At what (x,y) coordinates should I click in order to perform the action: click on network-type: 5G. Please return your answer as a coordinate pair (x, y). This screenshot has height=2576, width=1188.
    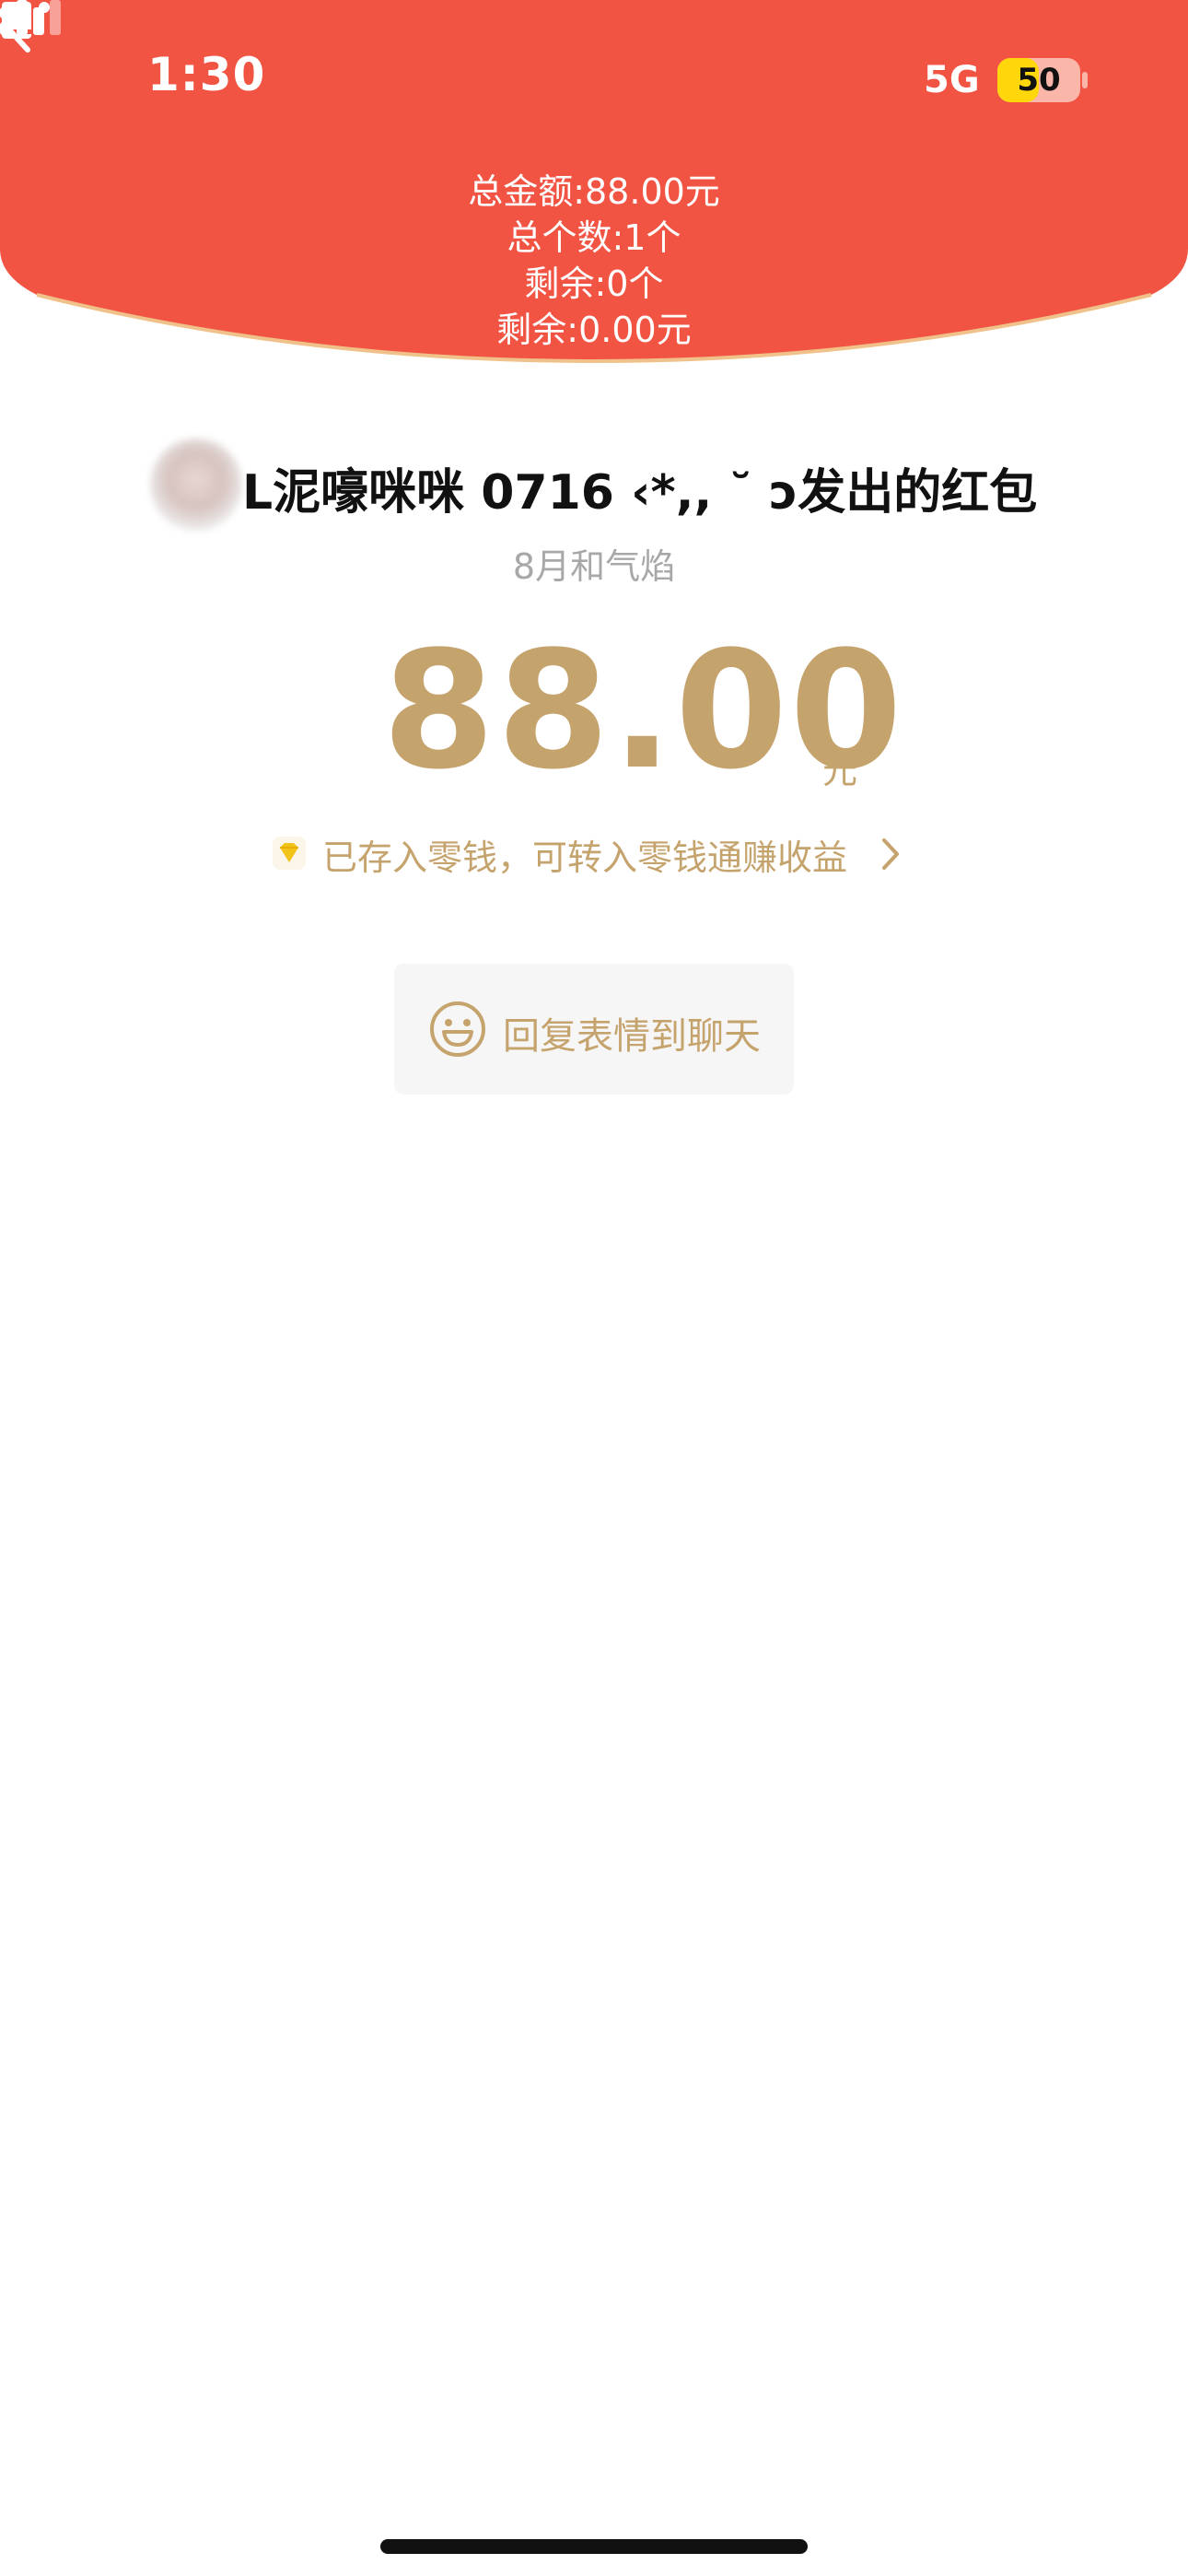
    Looking at the image, I should click on (952, 80).